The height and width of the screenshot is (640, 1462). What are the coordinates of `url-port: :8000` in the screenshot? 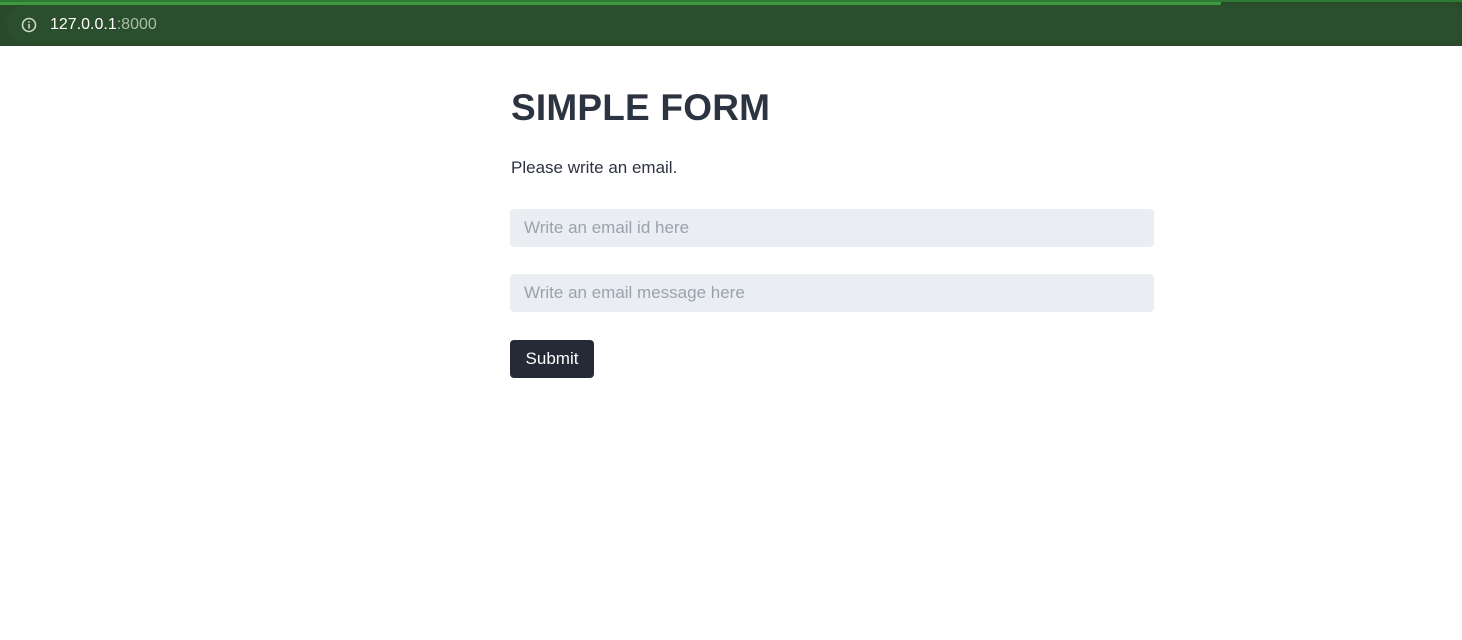 It's located at (136, 24).